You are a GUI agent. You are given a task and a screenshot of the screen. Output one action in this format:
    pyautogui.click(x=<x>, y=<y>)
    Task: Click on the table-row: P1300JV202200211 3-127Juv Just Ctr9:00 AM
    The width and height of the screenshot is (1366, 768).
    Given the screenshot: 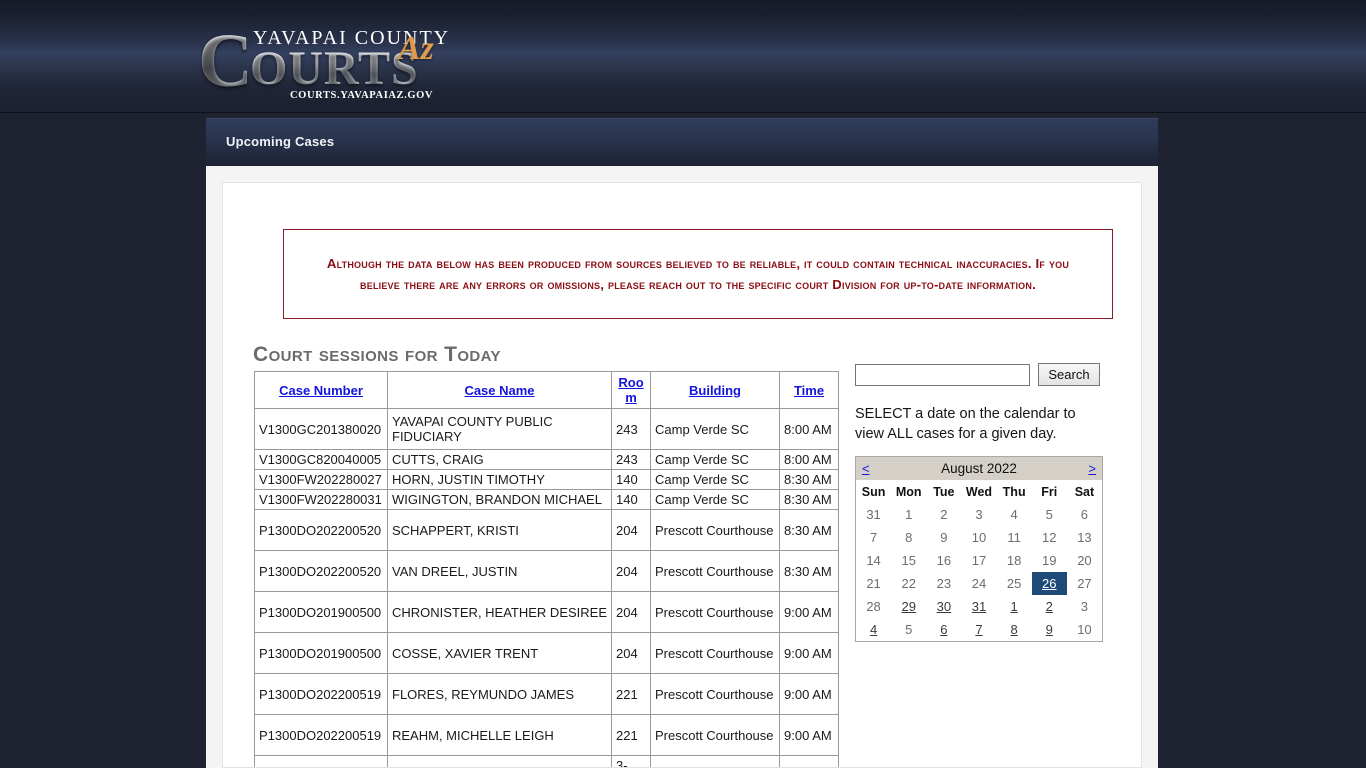 What is the action you would take?
    pyautogui.click(x=546, y=761)
    